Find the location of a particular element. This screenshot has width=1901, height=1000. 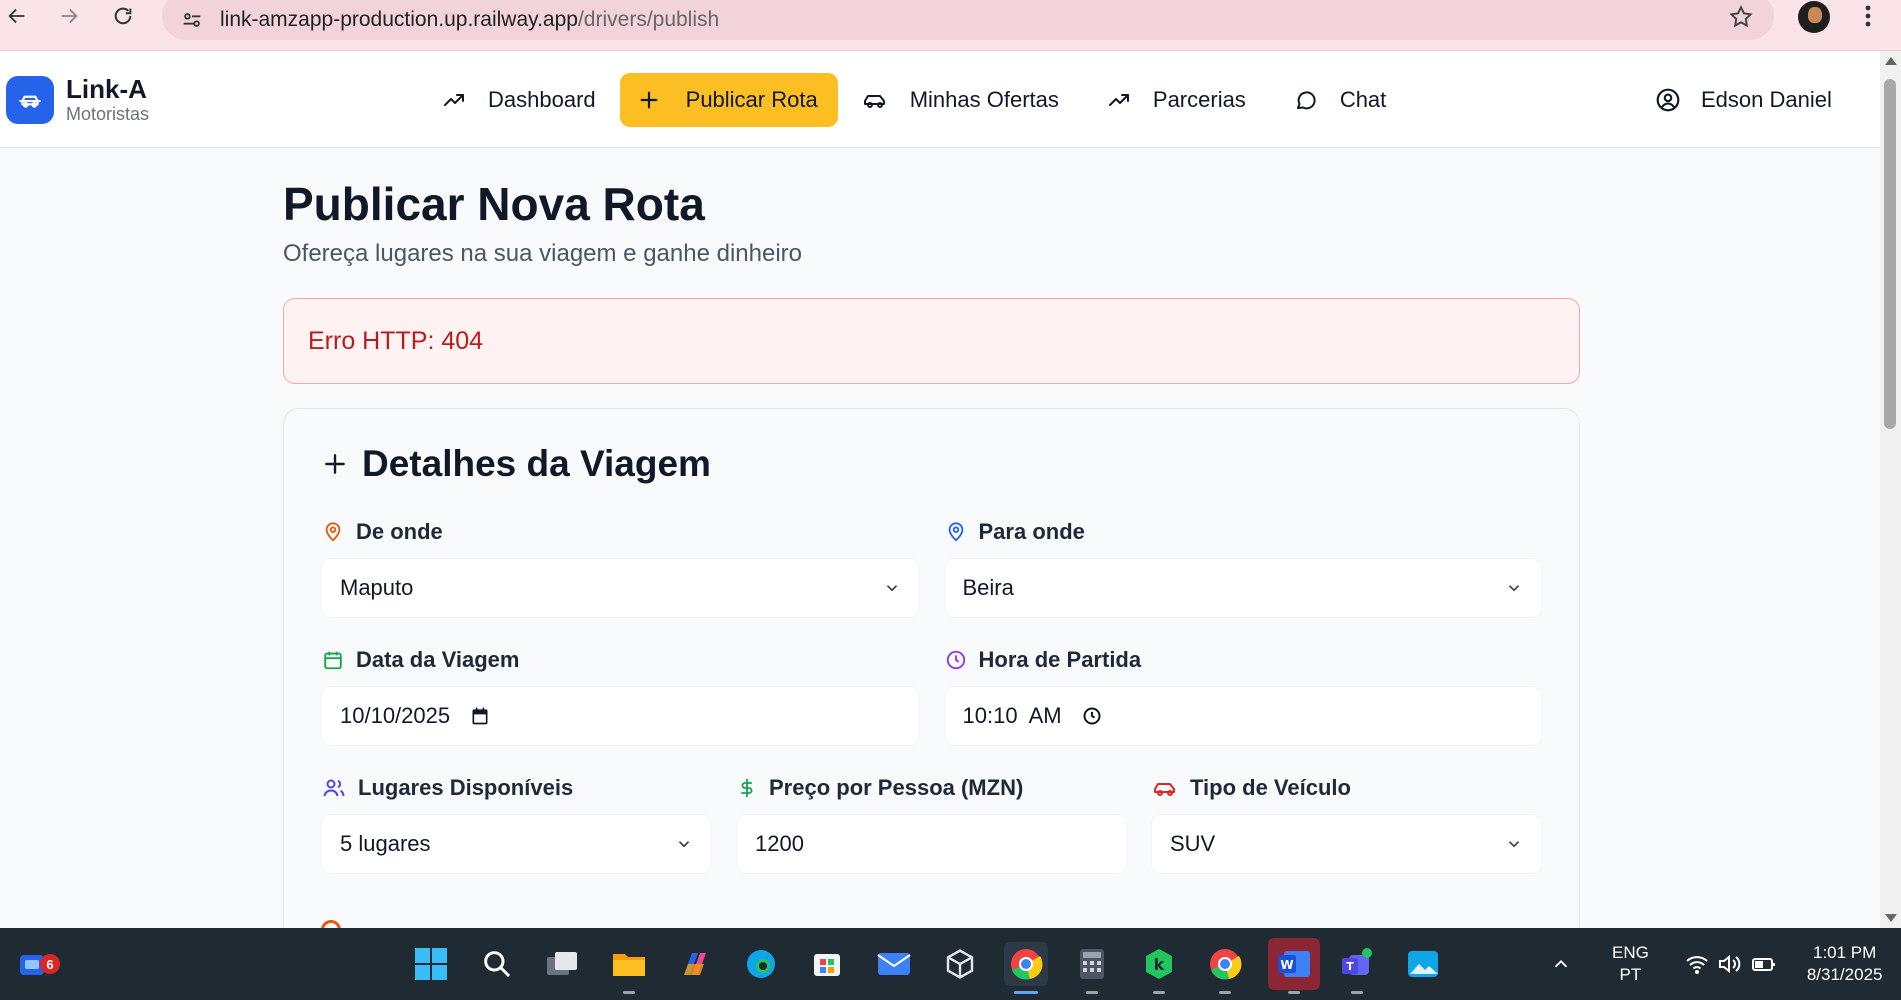

nav-chat-label: Chat is located at coordinates (1363, 99).